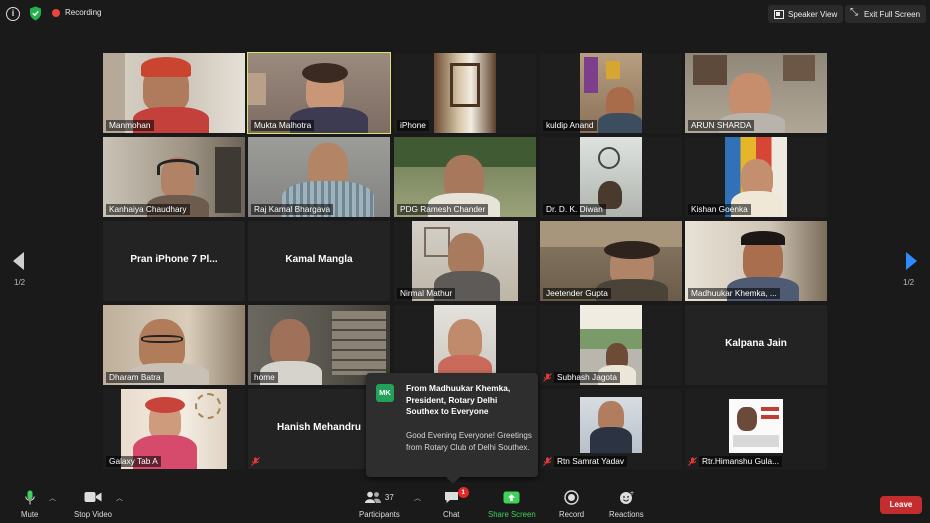 The width and height of the screenshot is (930, 523). I want to click on speaker-view-label: Speaker View, so click(813, 14).